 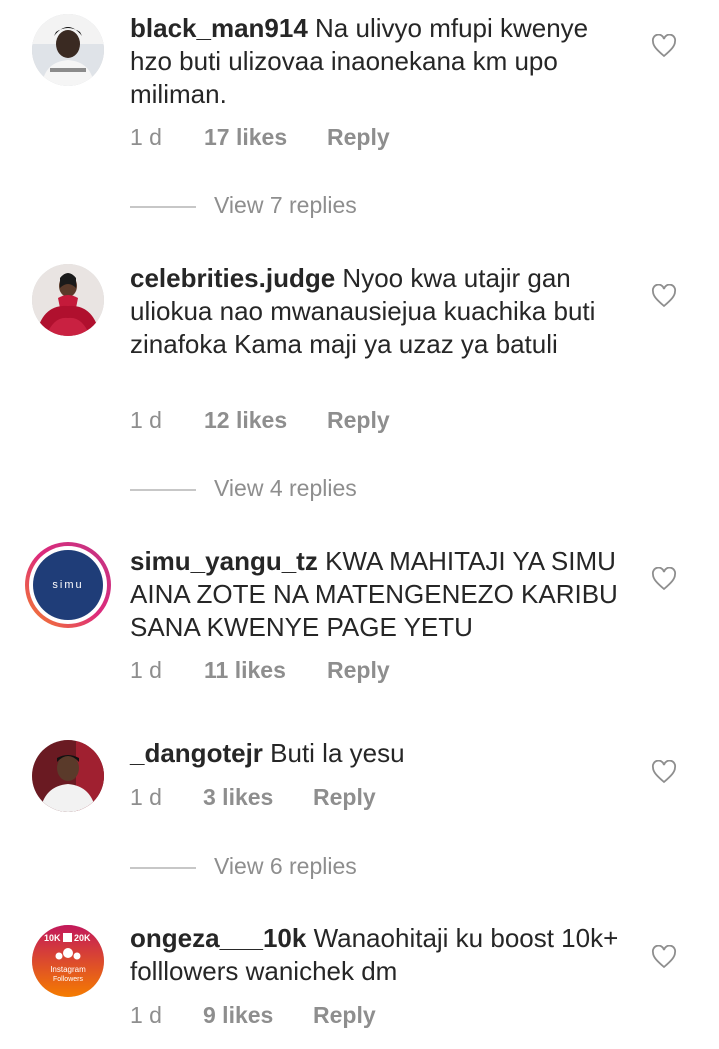 What do you see at coordinates (245, 670) in the screenshot?
I see `likes-count: 11 likes` at bounding box center [245, 670].